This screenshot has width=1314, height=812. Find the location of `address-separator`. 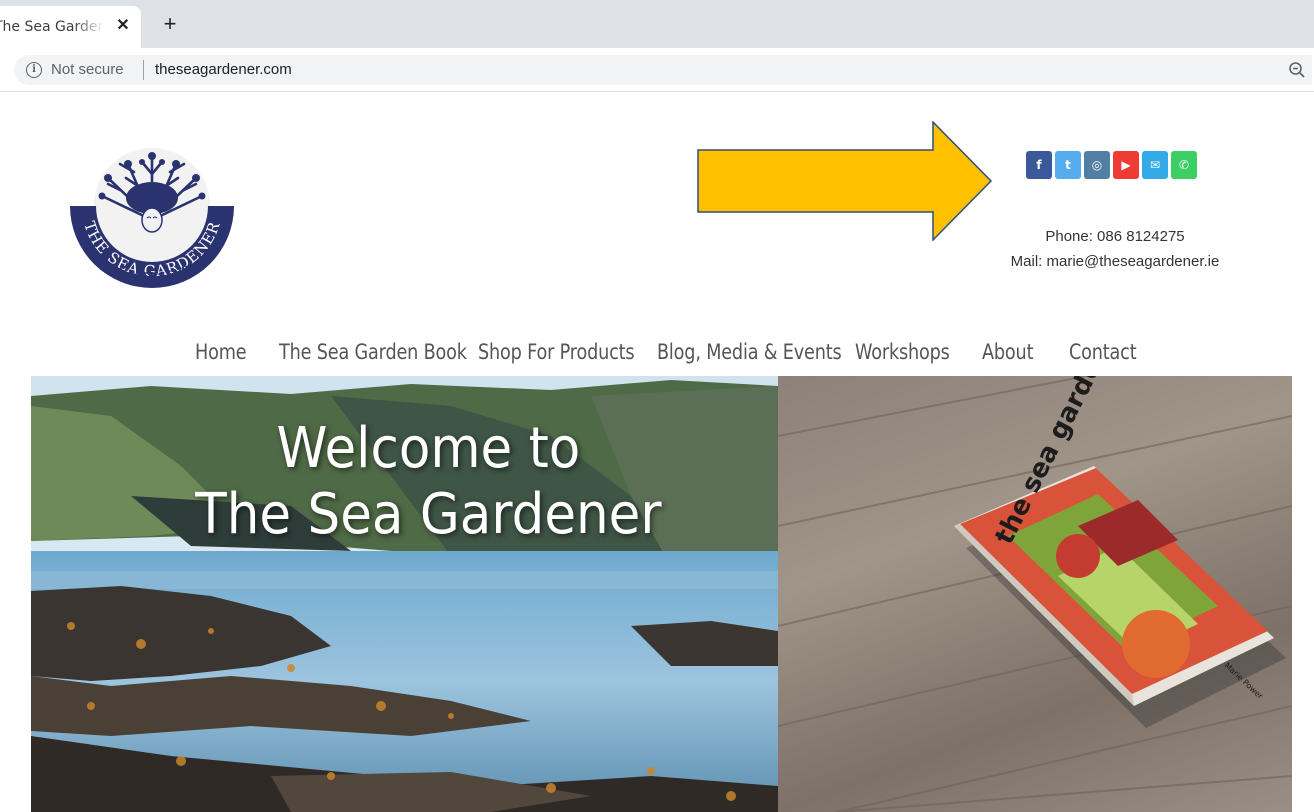

address-separator is located at coordinates (143, 70).